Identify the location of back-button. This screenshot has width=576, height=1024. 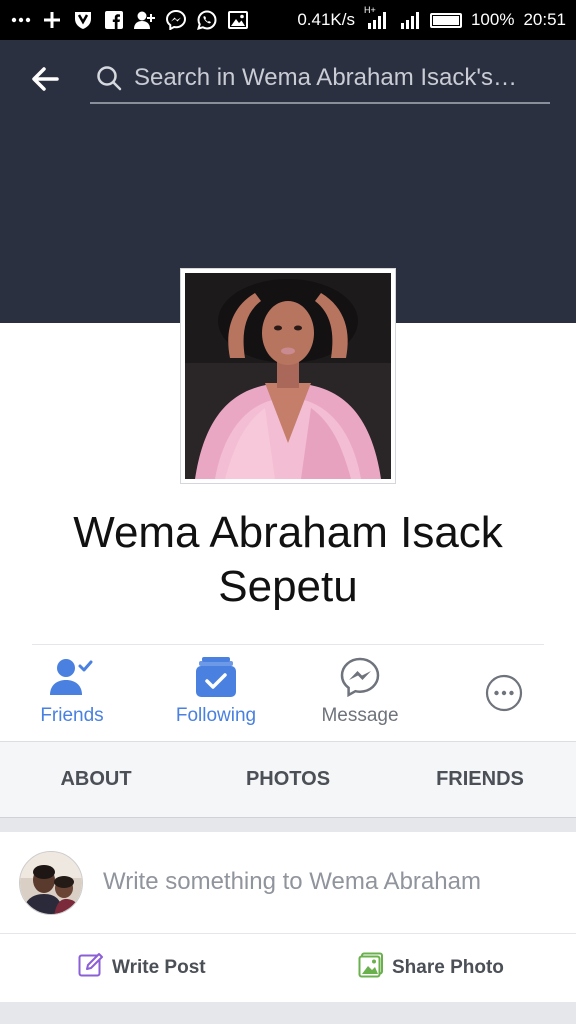
(45, 79).